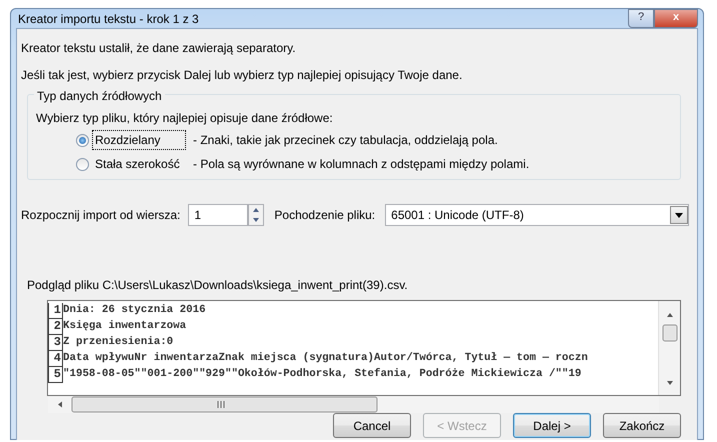 The image size is (717, 442). Describe the element at coordinates (679, 215) in the screenshot. I see `dropdown-arrow-icon` at that location.